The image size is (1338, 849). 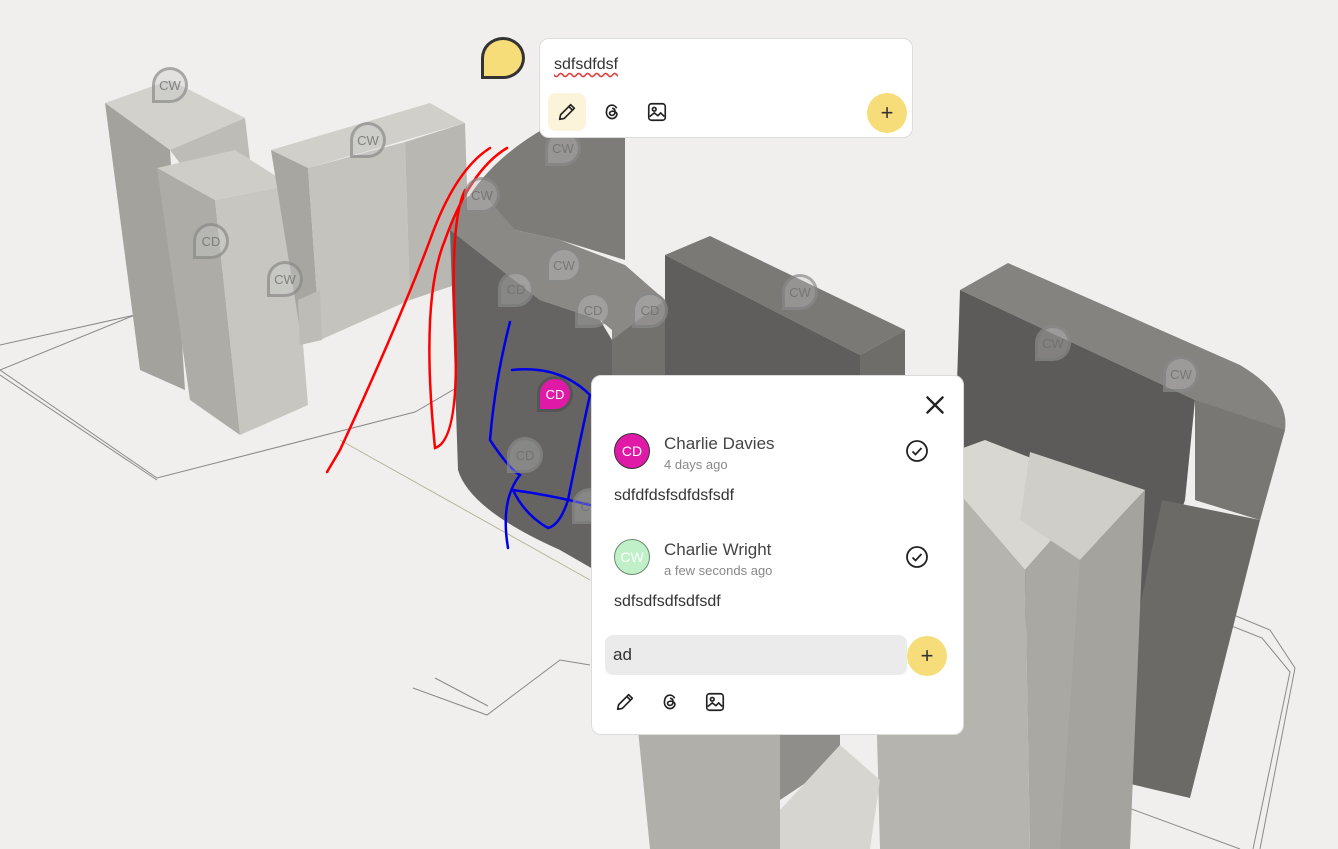 What do you see at coordinates (586, 65) in the screenshot?
I see `composer-text: sdfsdfdsf` at bounding box center [586, 65].